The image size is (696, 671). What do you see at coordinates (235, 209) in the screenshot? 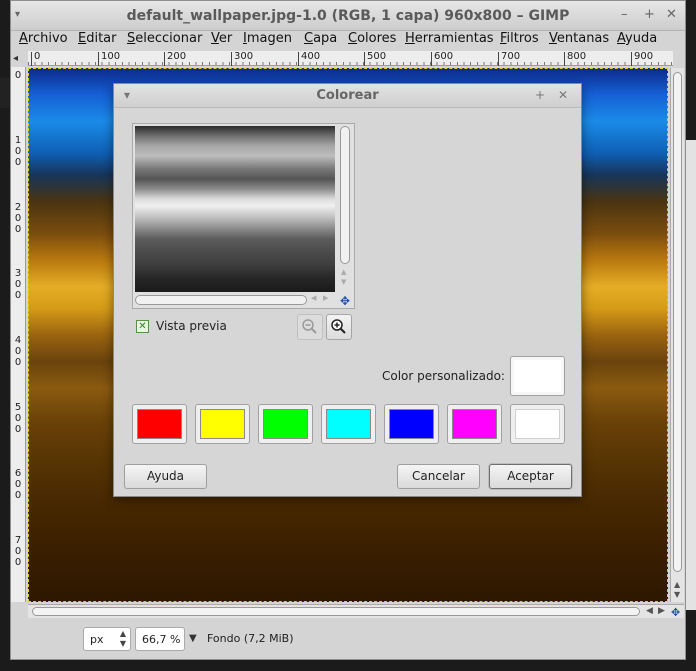
I see `preview-image` at bounding box center [235, 209].